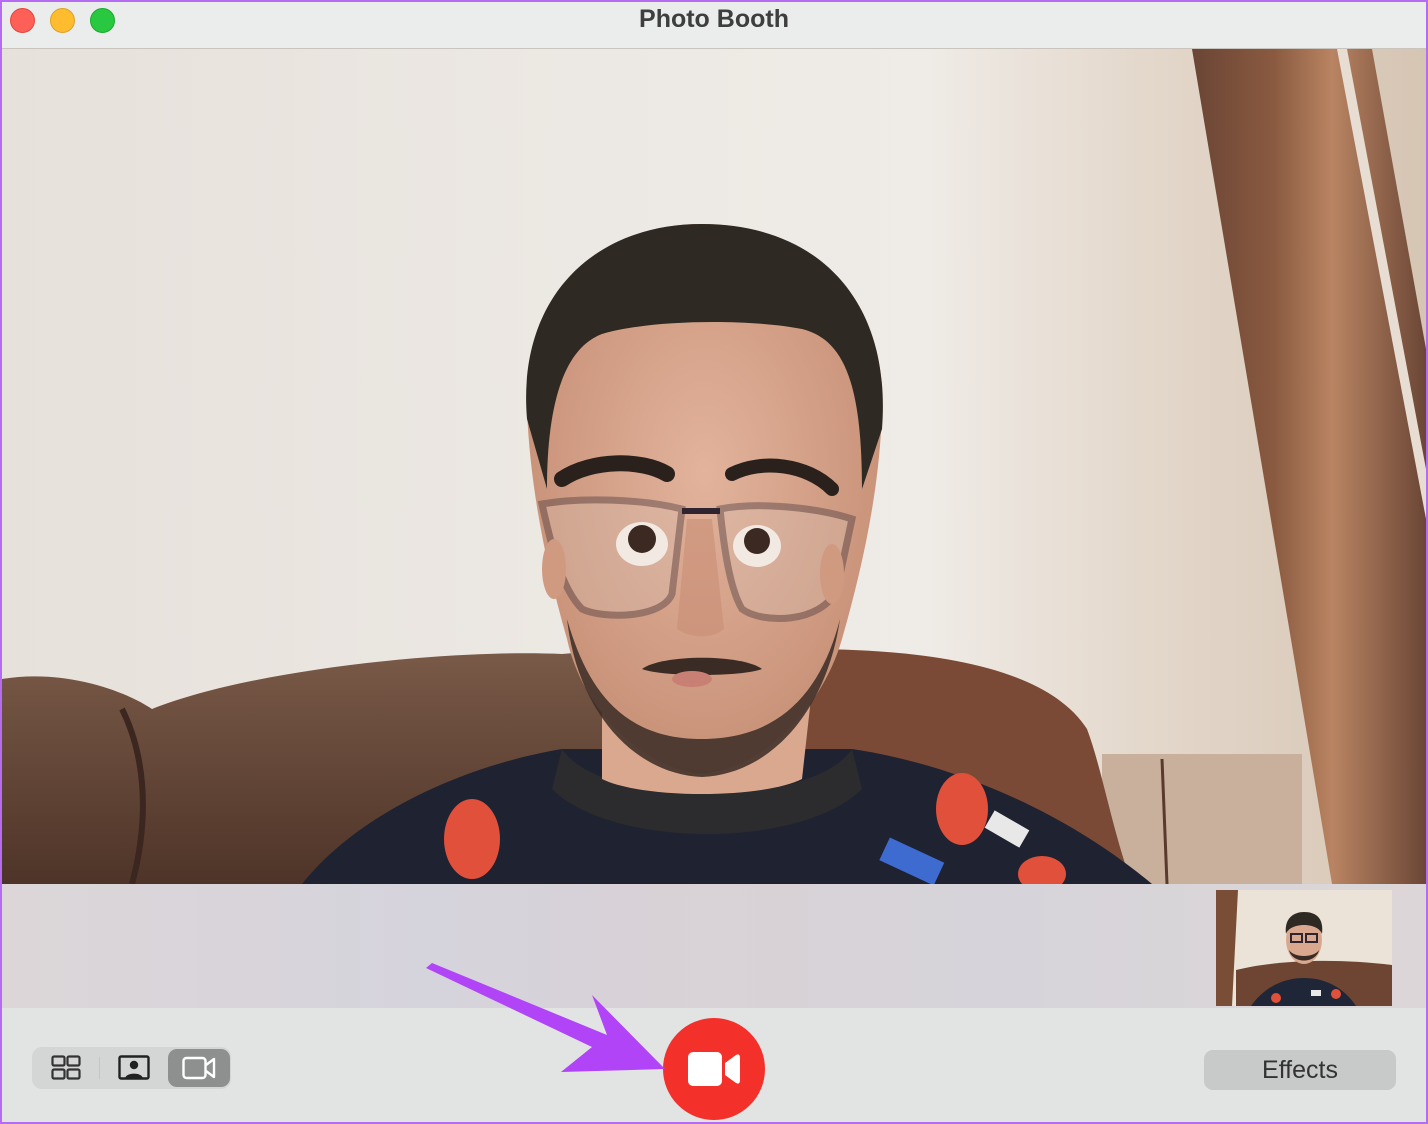 This screenshot has height=1124, width=1428. I want to click on mode-selector, so click(131, 1068).